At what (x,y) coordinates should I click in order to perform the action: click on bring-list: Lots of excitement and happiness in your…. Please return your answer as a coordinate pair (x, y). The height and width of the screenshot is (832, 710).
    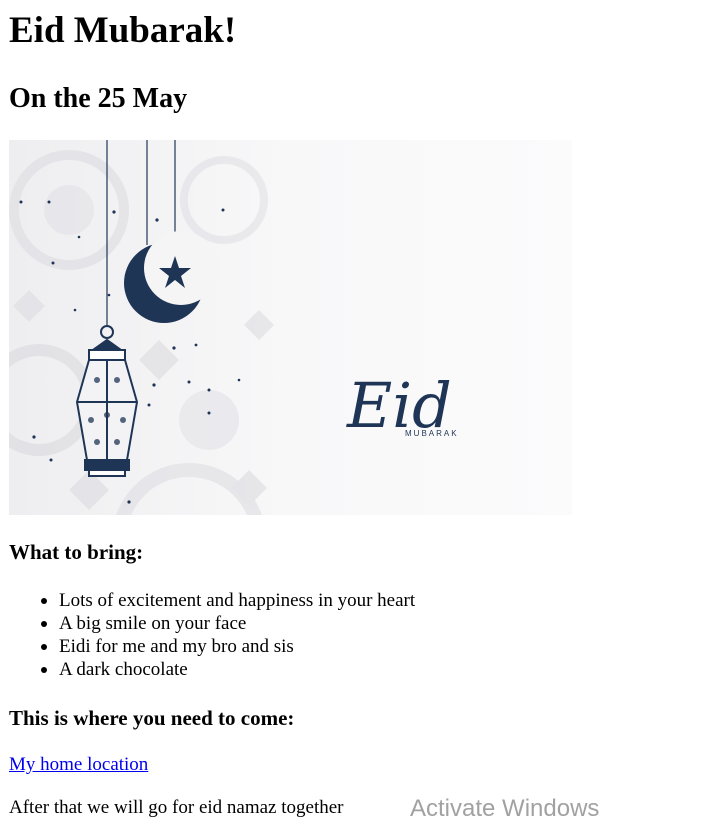
    Looking at the image, I should click on (212, 635).